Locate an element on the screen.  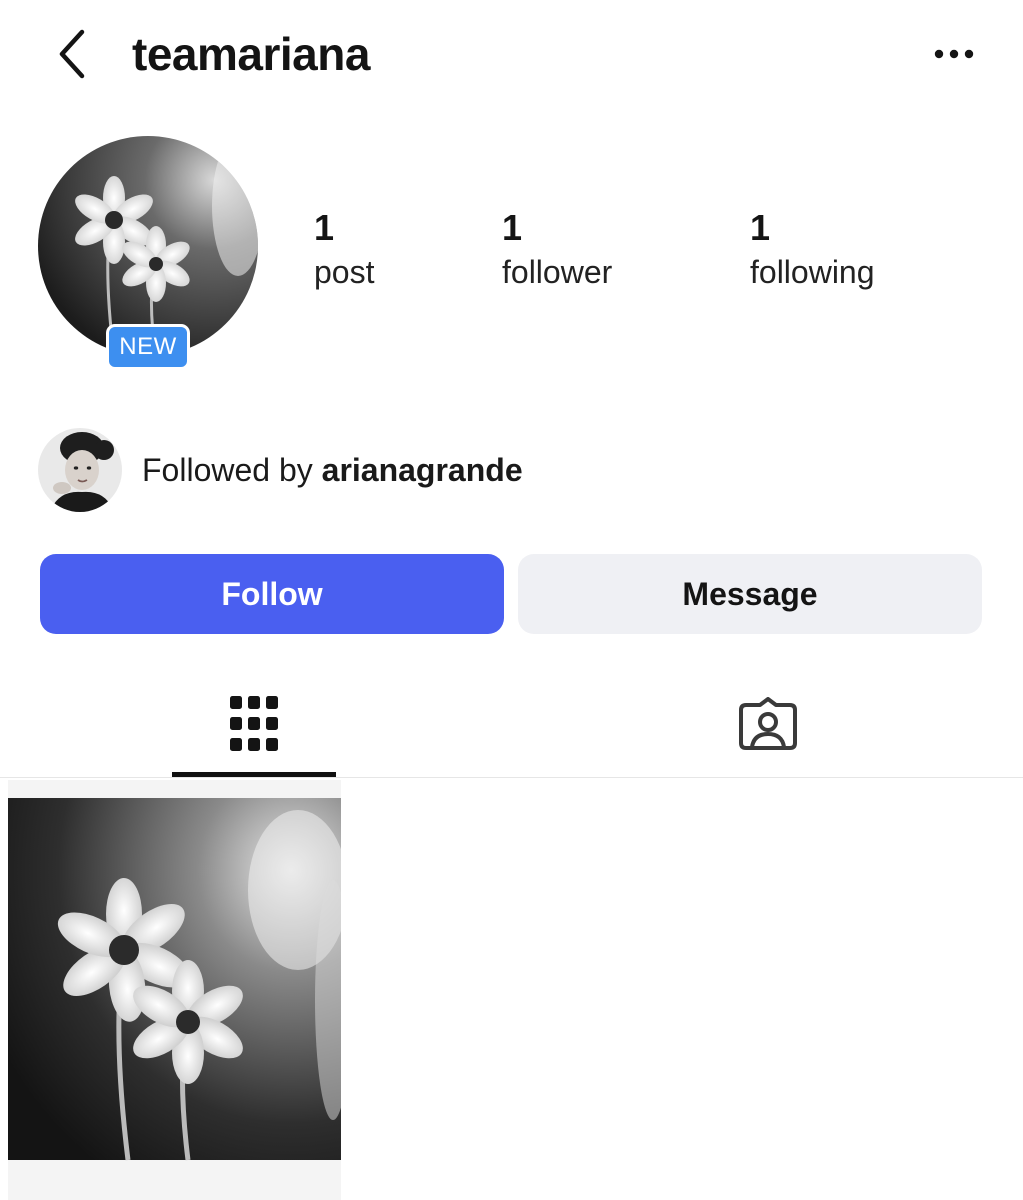
chevron-left-icon is located at coordinates (72, 54).